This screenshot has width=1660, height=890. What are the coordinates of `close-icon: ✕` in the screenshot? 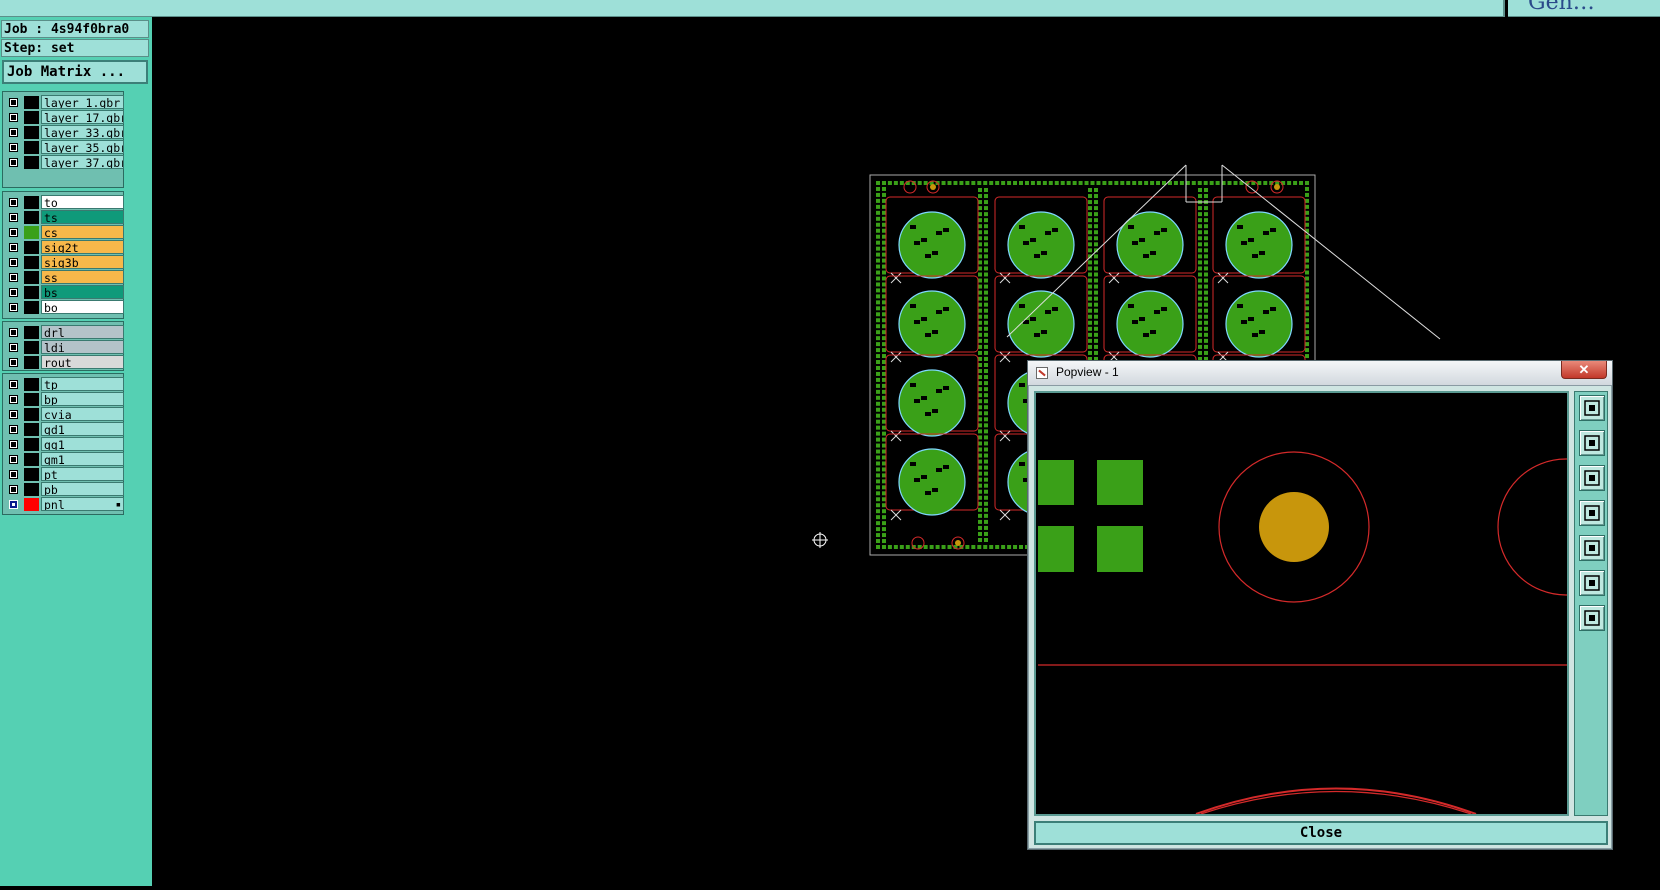 It's located at (1584, 370).